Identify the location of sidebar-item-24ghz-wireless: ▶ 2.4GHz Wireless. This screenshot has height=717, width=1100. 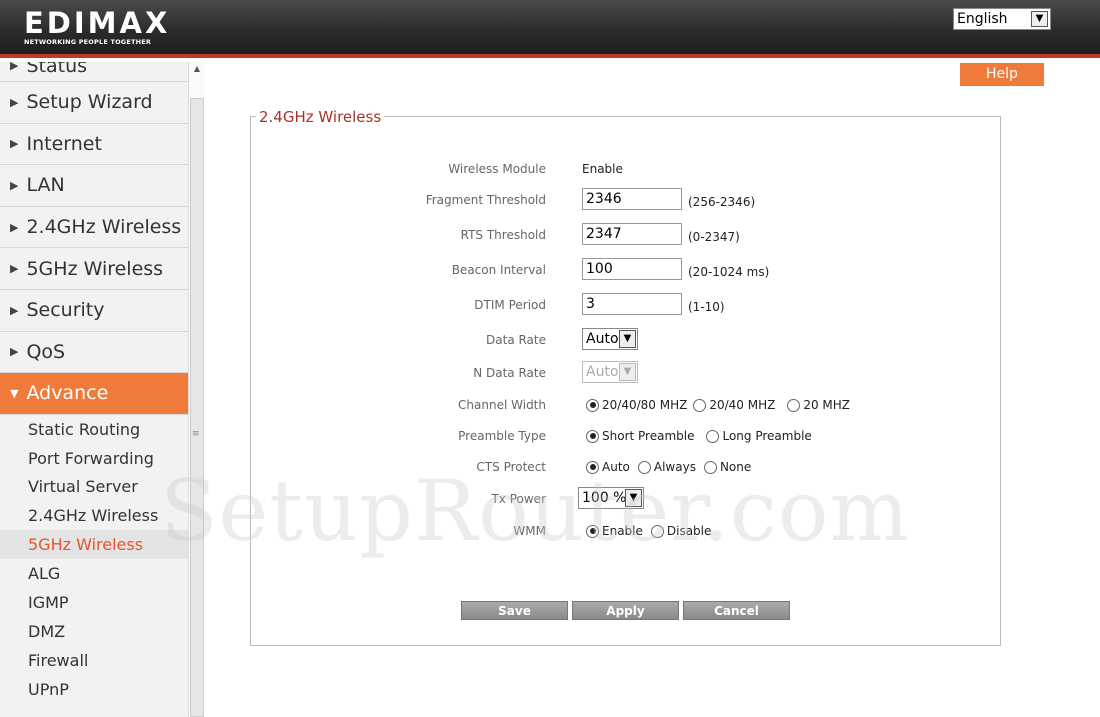
(94, 228).